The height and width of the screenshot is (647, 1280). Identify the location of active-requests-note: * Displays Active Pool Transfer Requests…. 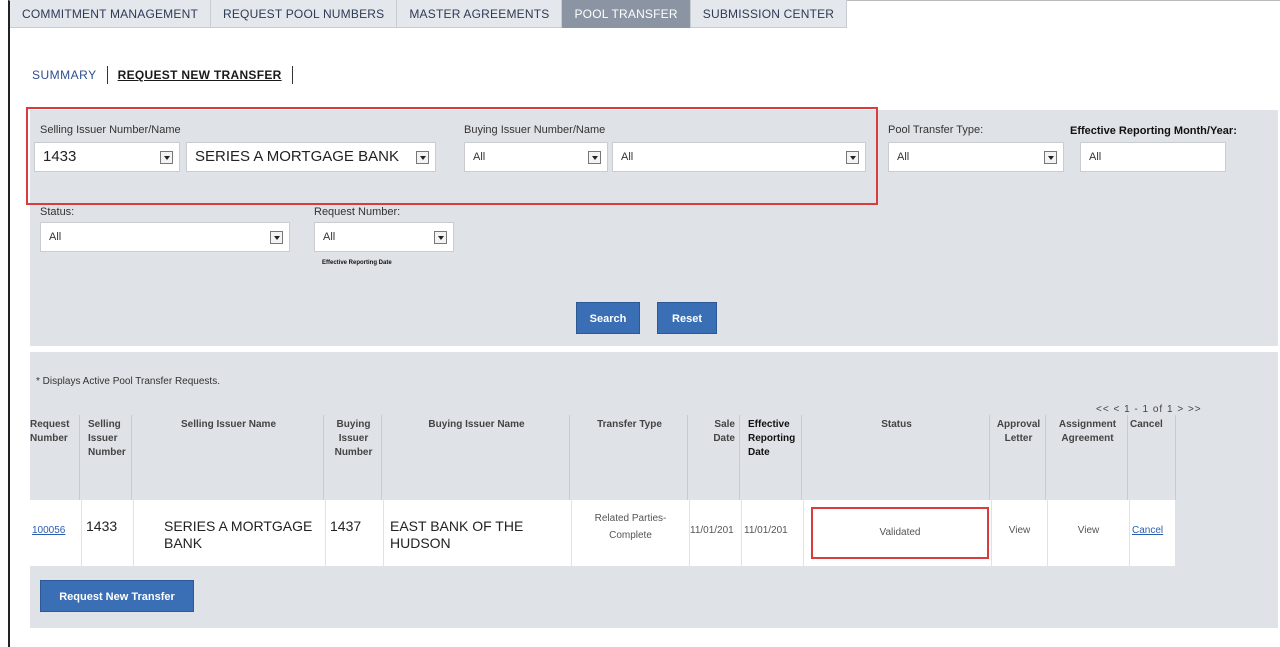
(128, 381).